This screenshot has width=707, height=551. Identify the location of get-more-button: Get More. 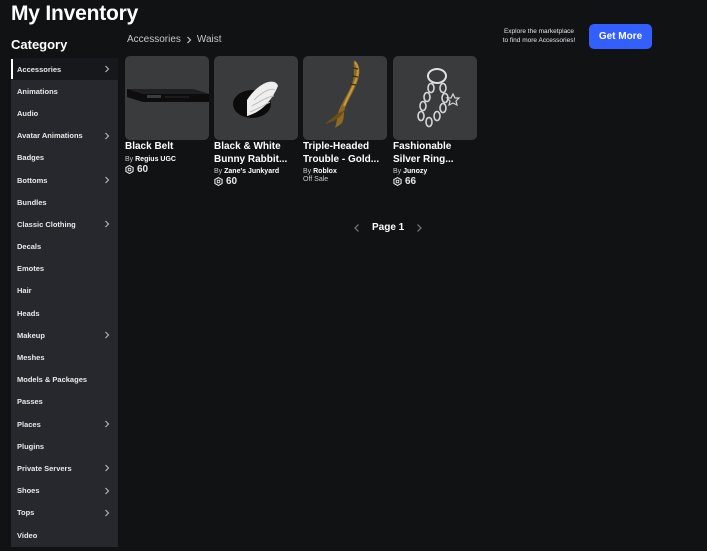
(620, 36).